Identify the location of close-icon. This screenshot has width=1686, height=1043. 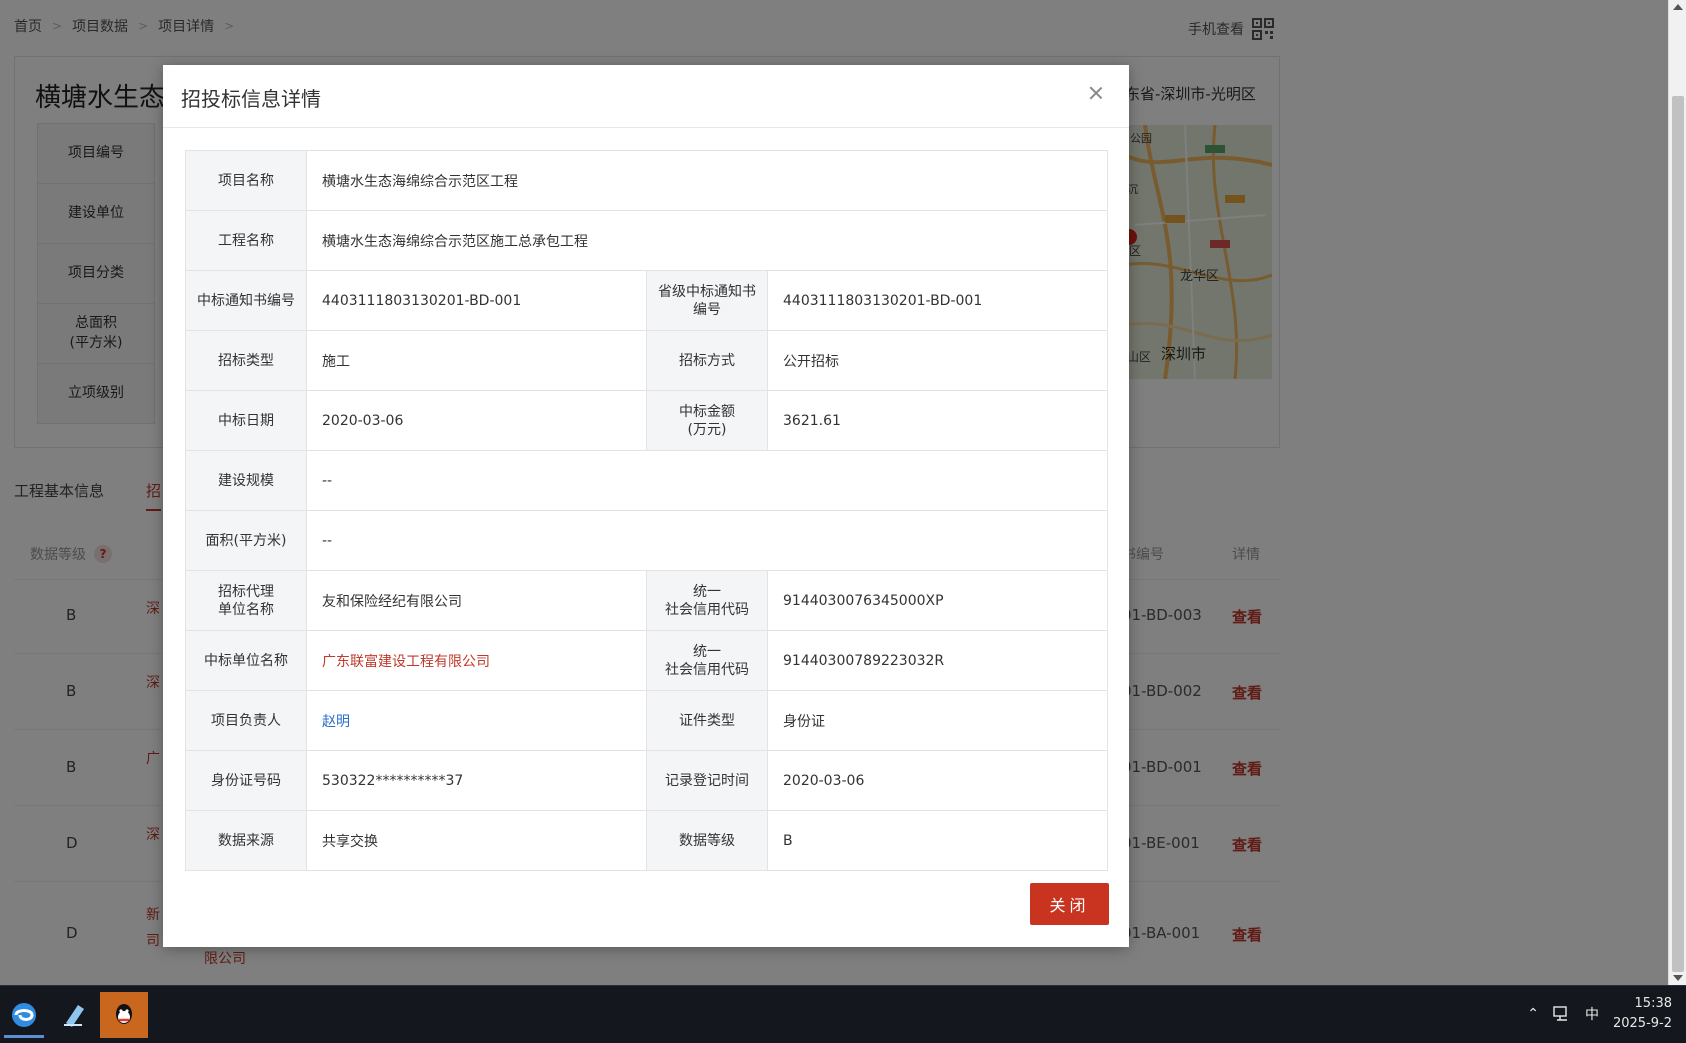
(1096, 94).